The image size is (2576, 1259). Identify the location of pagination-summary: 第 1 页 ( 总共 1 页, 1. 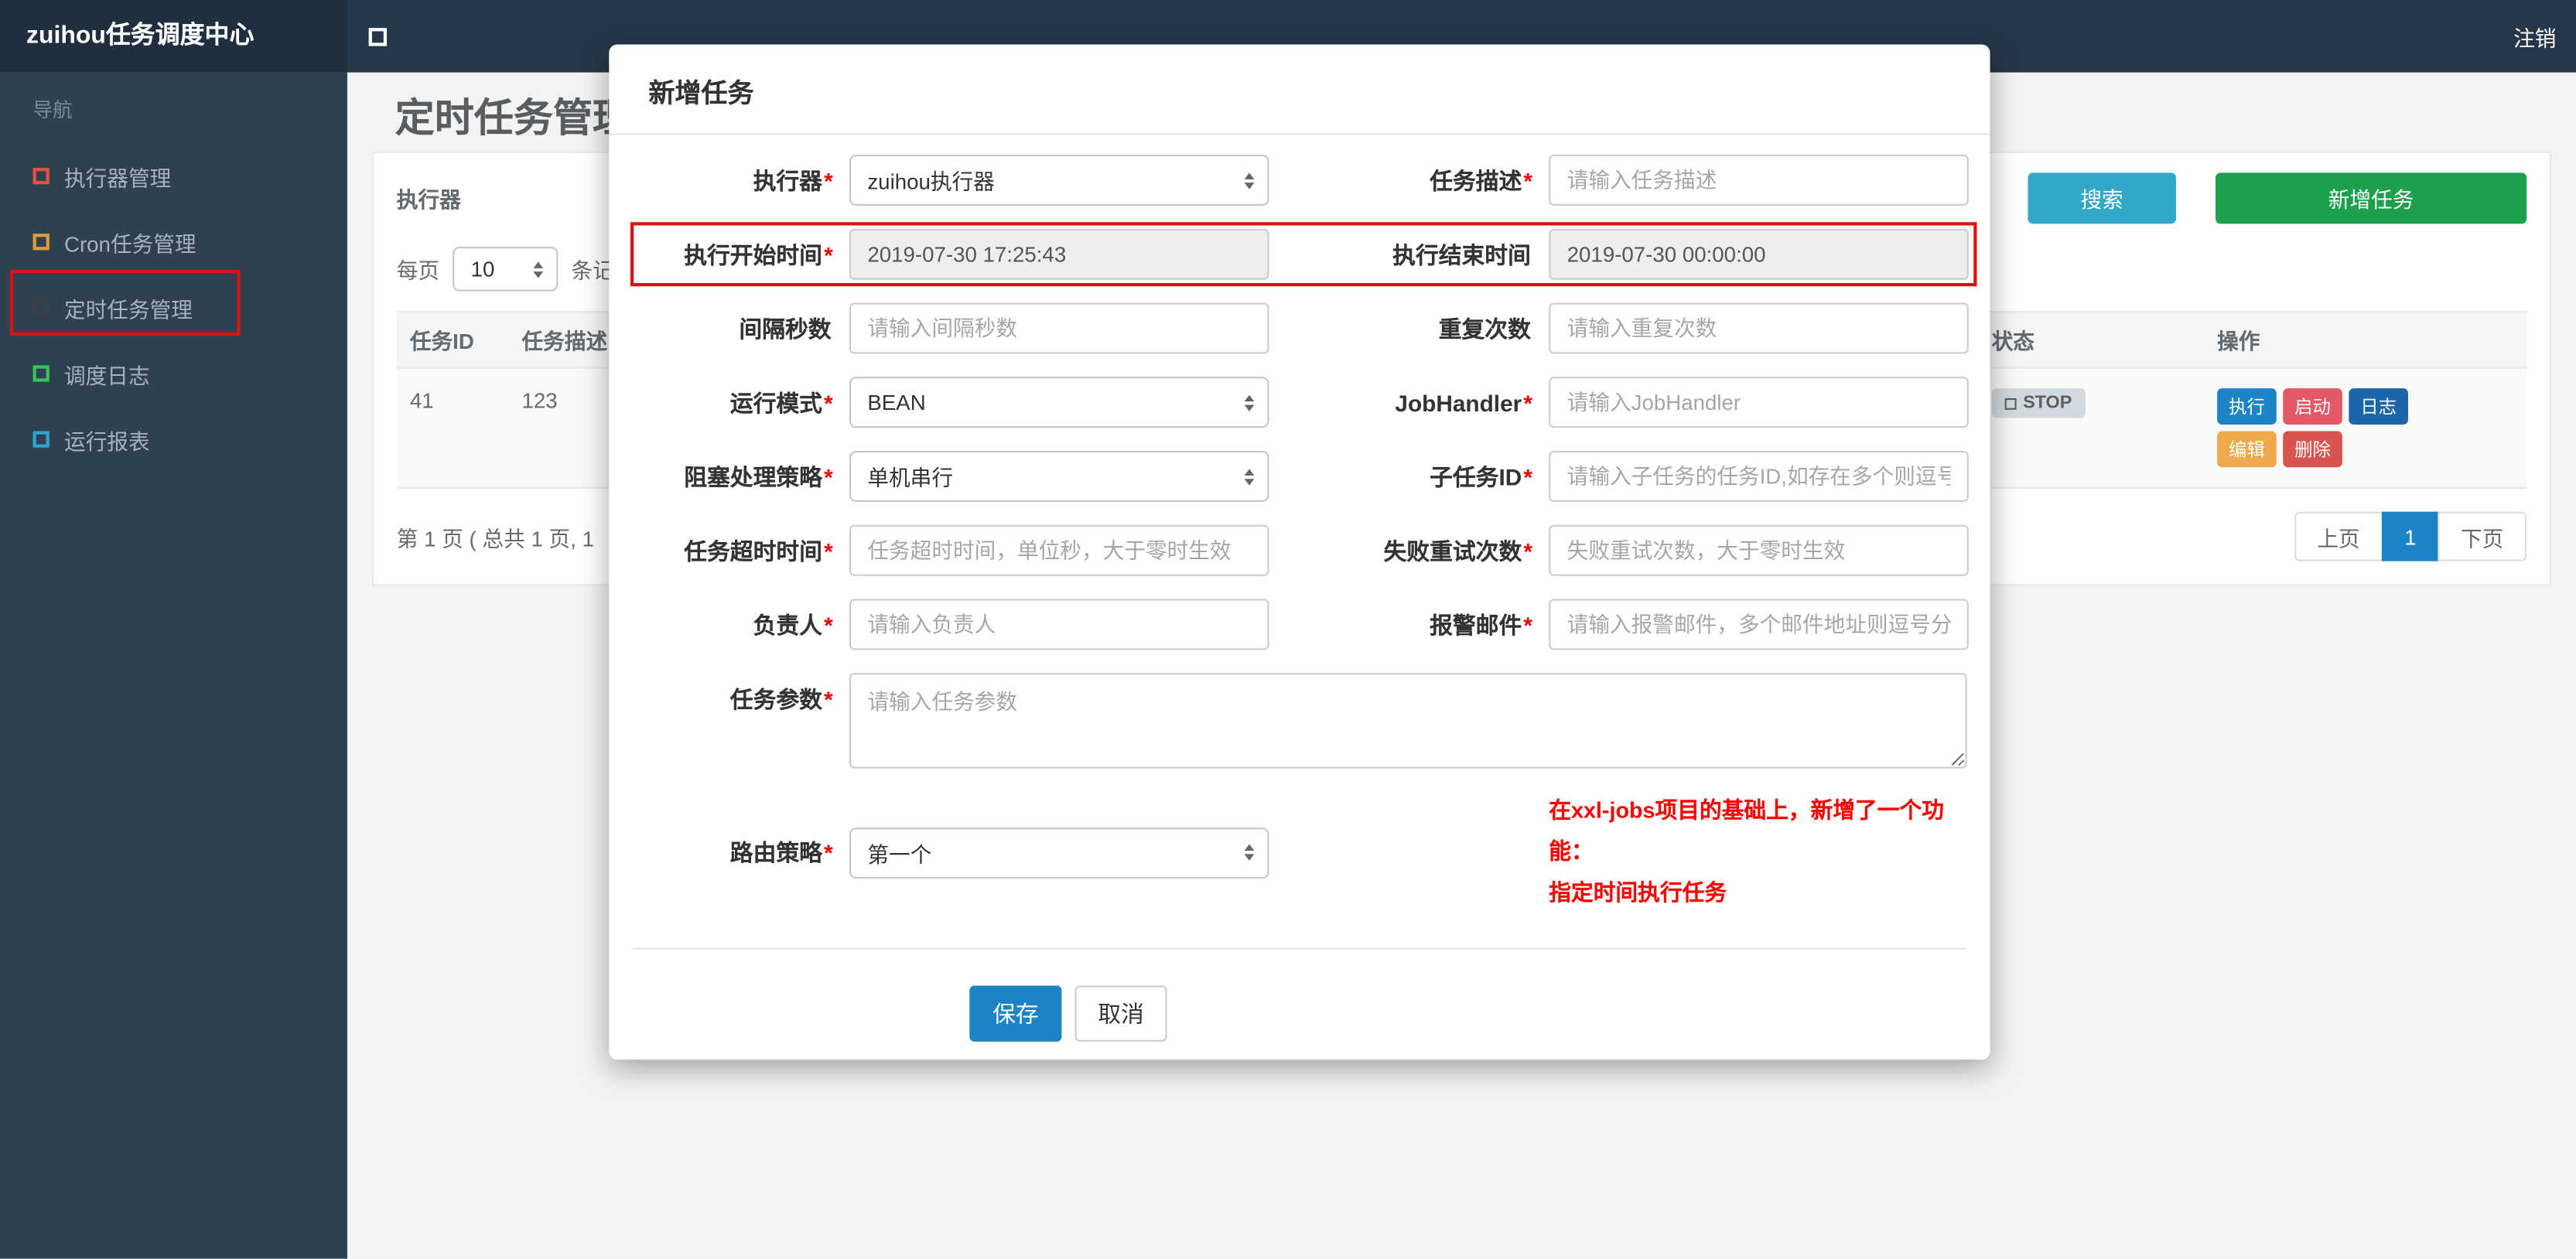
(495, 538).